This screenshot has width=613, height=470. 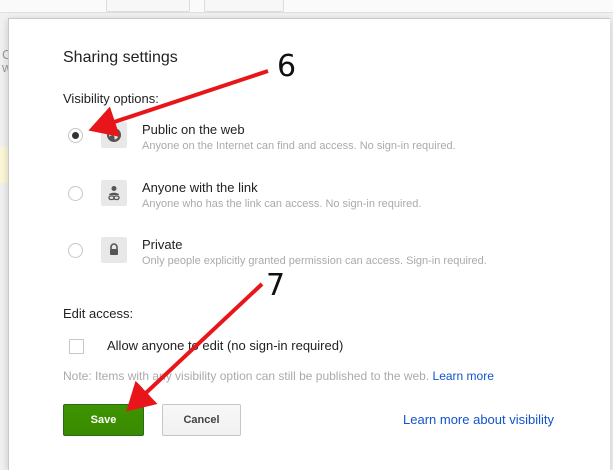 I want to click on annotation-step-7: 7, so click(x=276, y=285).